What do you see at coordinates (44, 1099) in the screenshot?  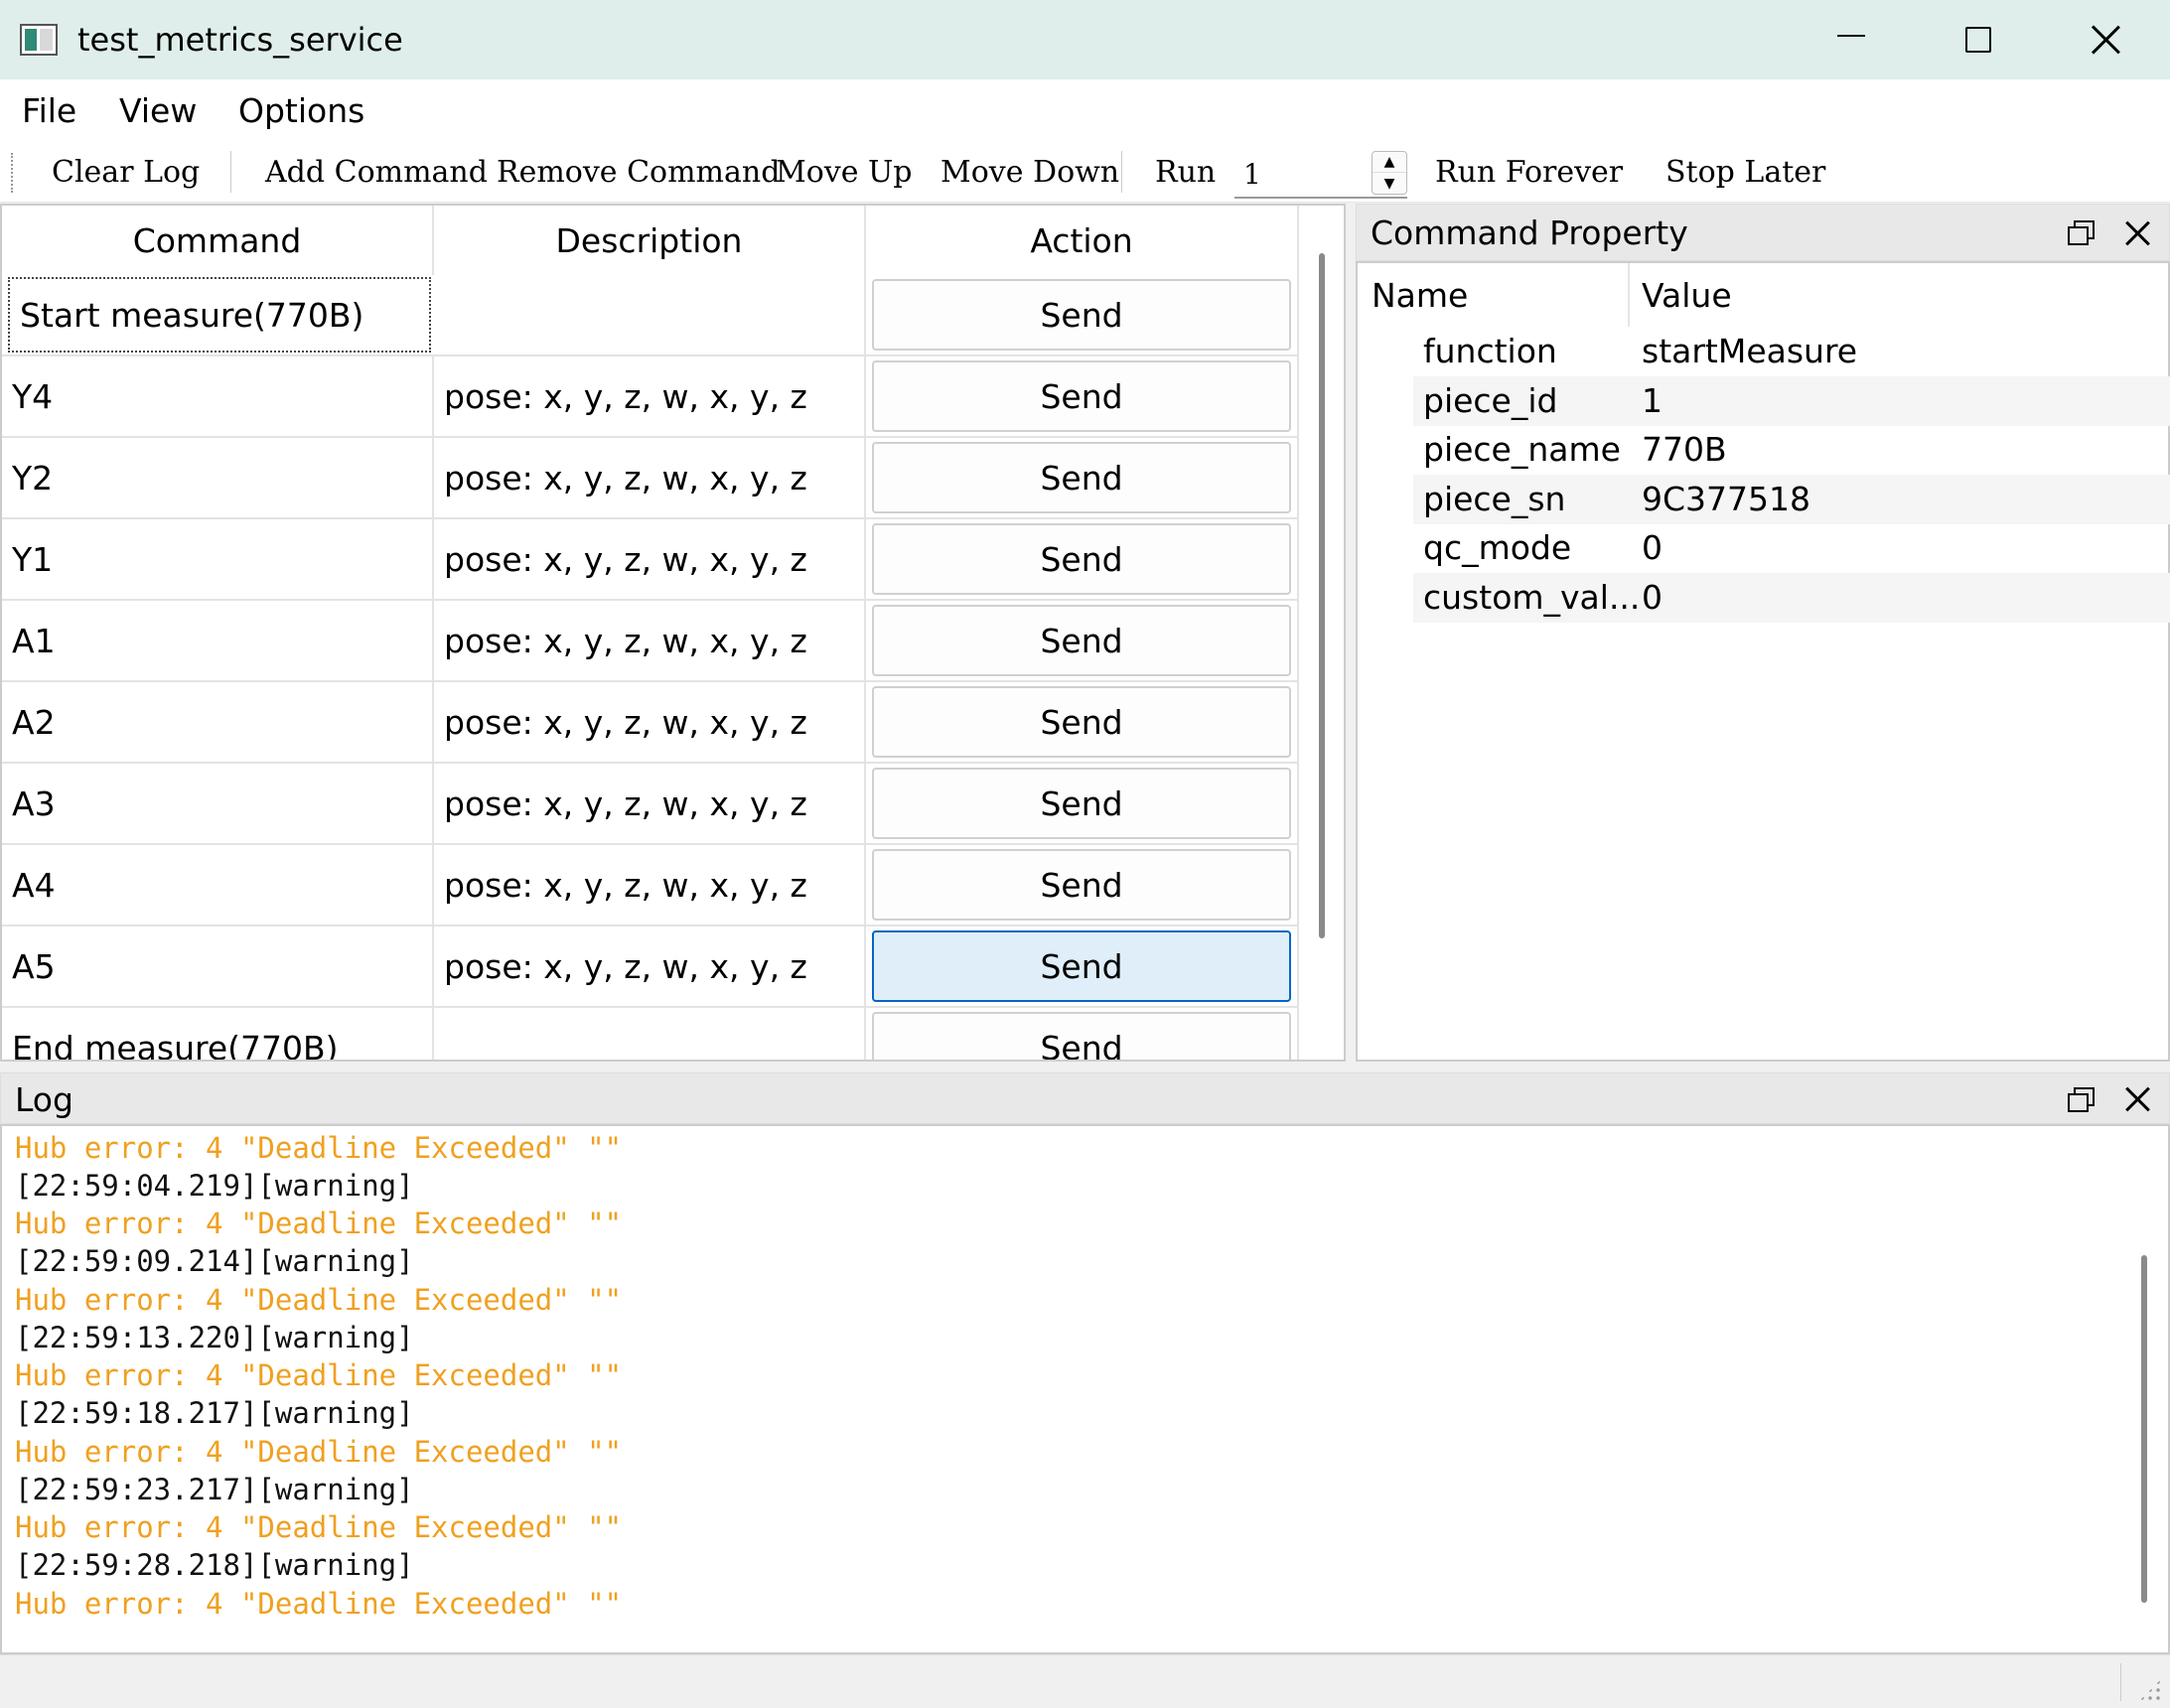 I see `log-title: Log` at bounding box center [44, 1099].